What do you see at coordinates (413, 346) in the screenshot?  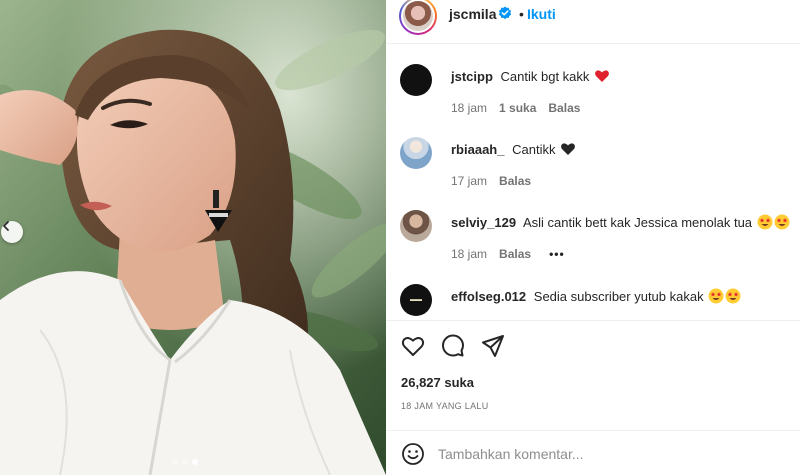 I see `heart-outline-icon` at bounding box center [413, 346].